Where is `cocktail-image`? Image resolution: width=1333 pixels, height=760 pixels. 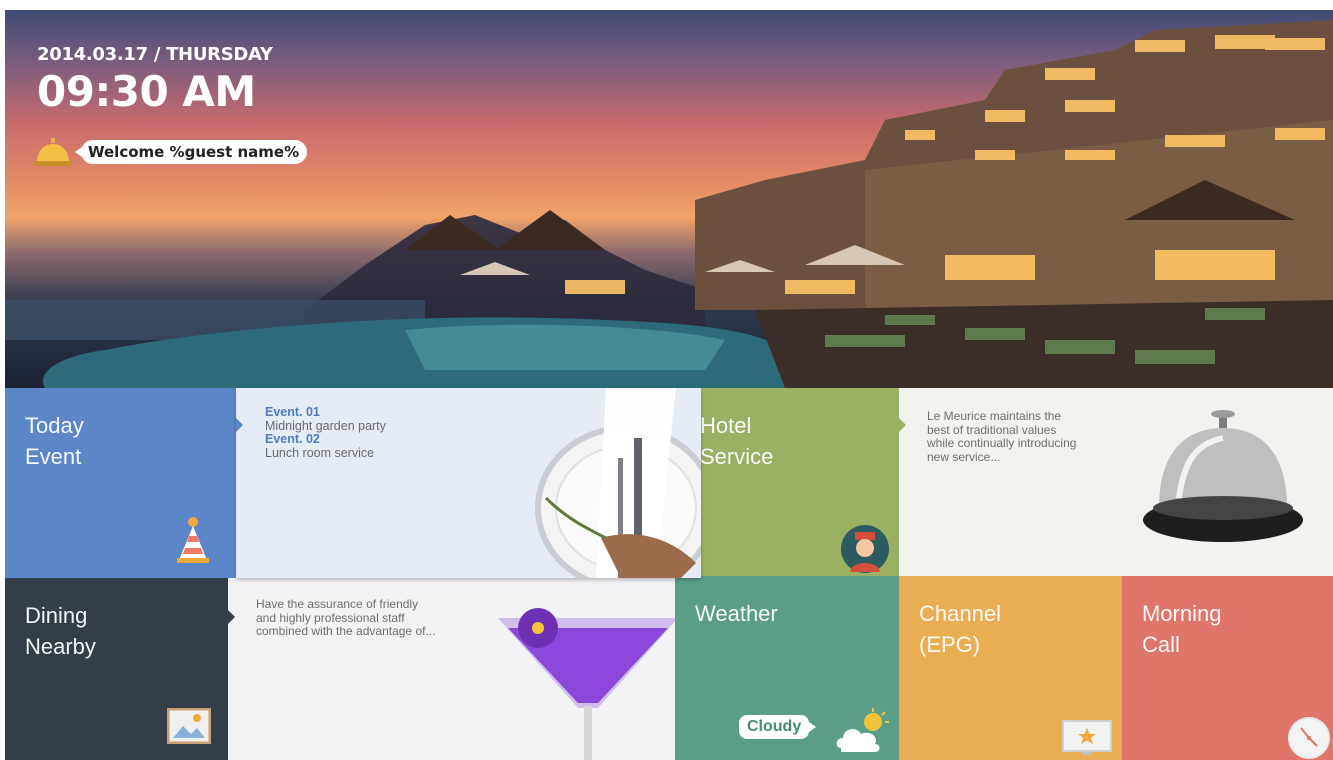
cocktail-image is located at coordinates (586, 684).